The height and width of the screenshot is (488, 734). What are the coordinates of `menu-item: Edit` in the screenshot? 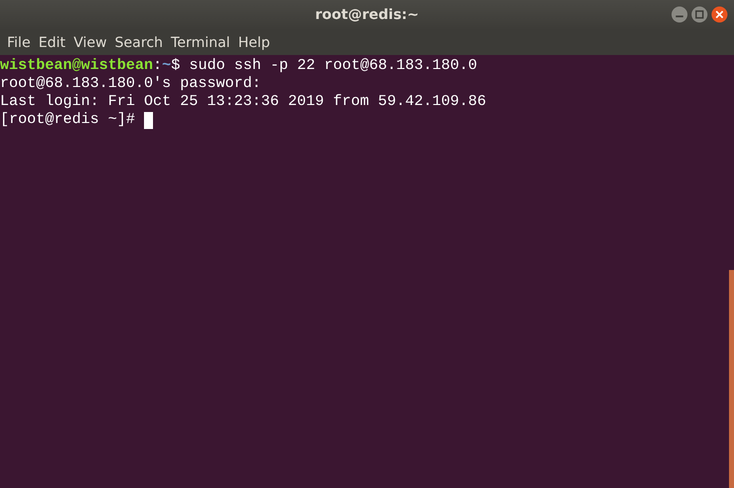 It's located at (52, 42).